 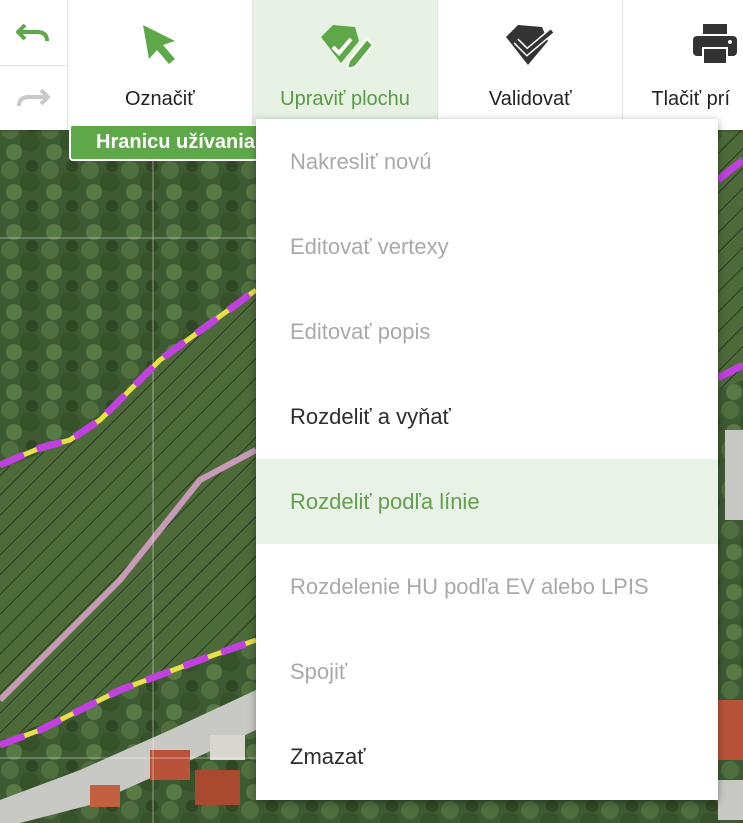 What do you see at coordinates (348, 47) in the screenshot?
I see `edit-polygon-icon` at bounding box center [348, 47].